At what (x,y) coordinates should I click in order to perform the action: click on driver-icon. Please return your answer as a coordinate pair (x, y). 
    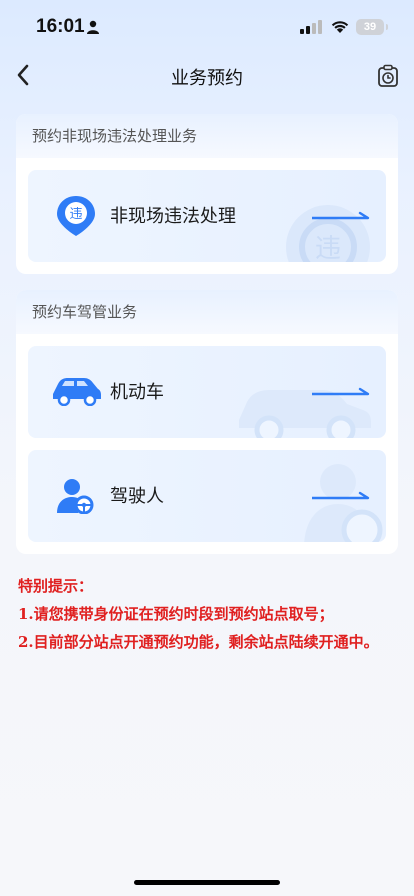
    Looking at the image, I should click on (75, 496).